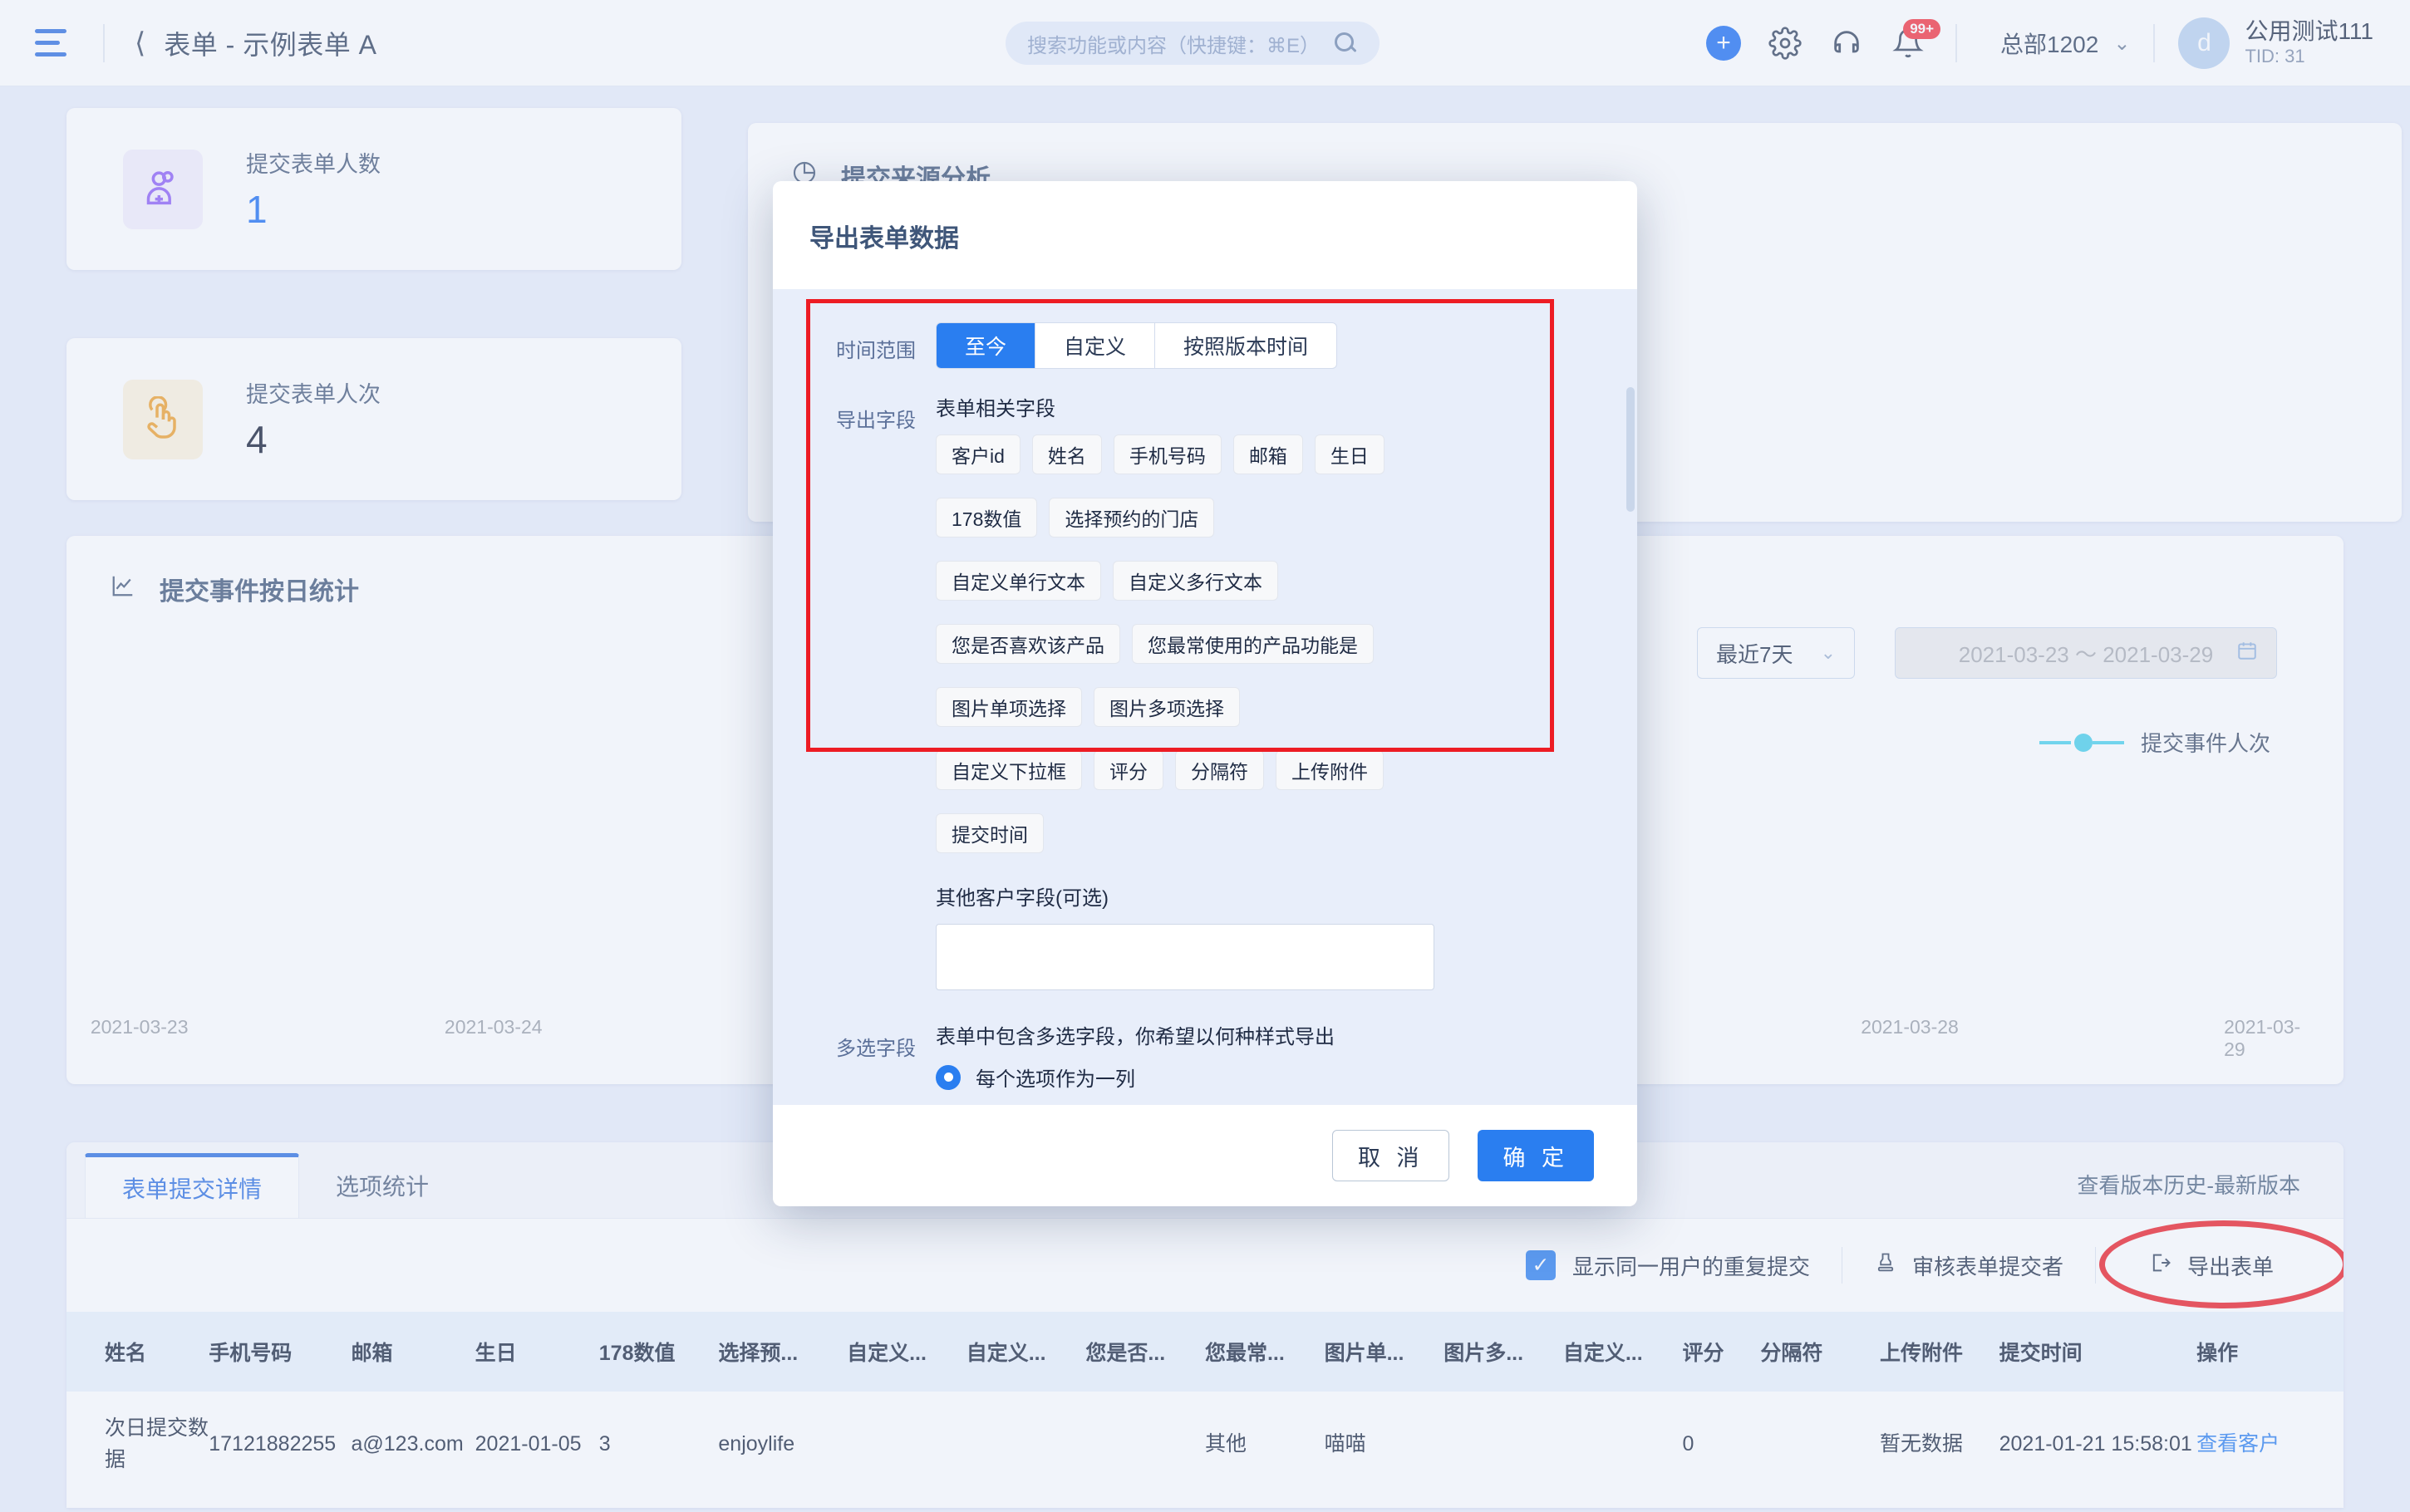 The image size is (2410, 1512). What do you see at coordinates (990, 833) in the screenshot?
I see `field-tag: 提交时间` at bounding box center [990, 833].